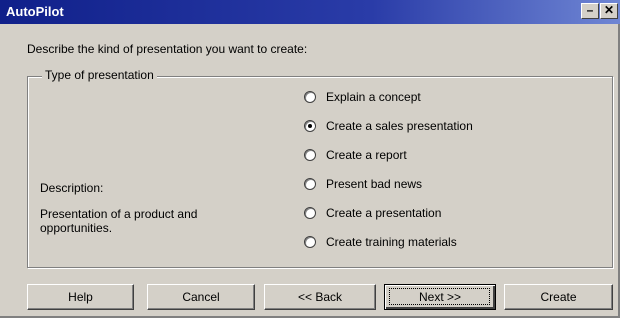 This screenshot has height=318, width=620. What do you see at coordinates (320, 297) in the screenshot?
I see `back-button: << Back` at bounding box center [320, 297].